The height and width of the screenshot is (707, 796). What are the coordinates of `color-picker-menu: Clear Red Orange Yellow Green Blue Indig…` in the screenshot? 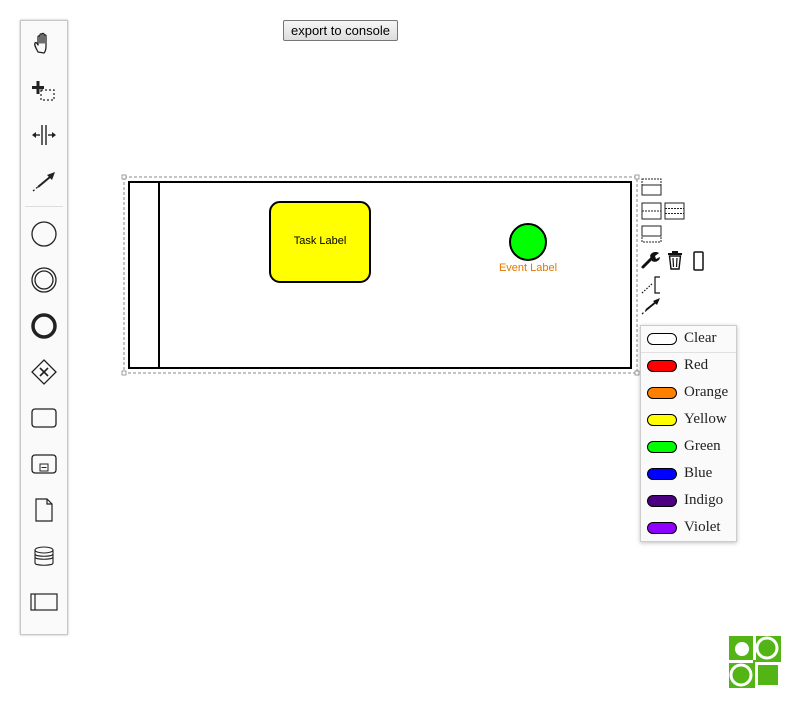 It's located at (688, 433).